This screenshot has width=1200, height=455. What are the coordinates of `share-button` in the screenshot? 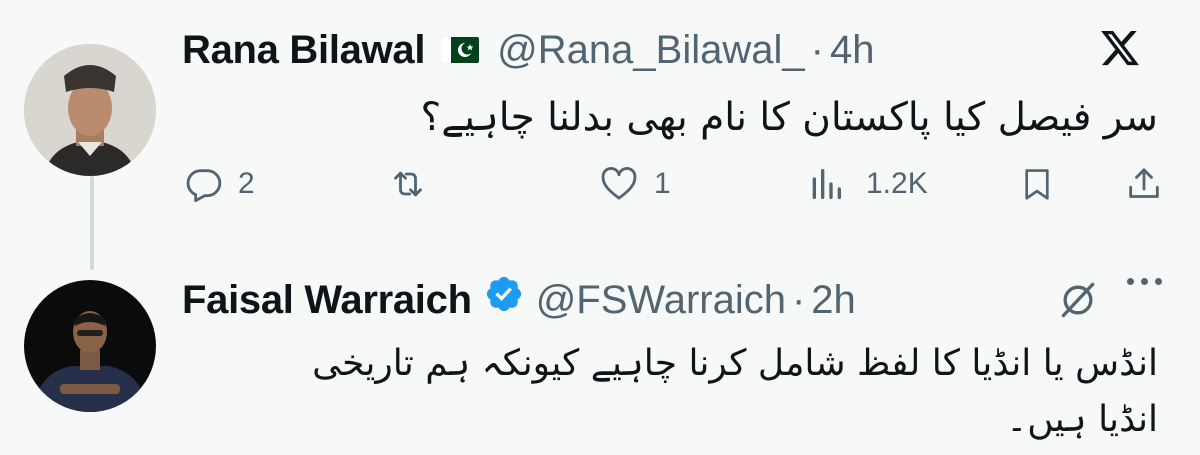 It's located at (1144, 184).